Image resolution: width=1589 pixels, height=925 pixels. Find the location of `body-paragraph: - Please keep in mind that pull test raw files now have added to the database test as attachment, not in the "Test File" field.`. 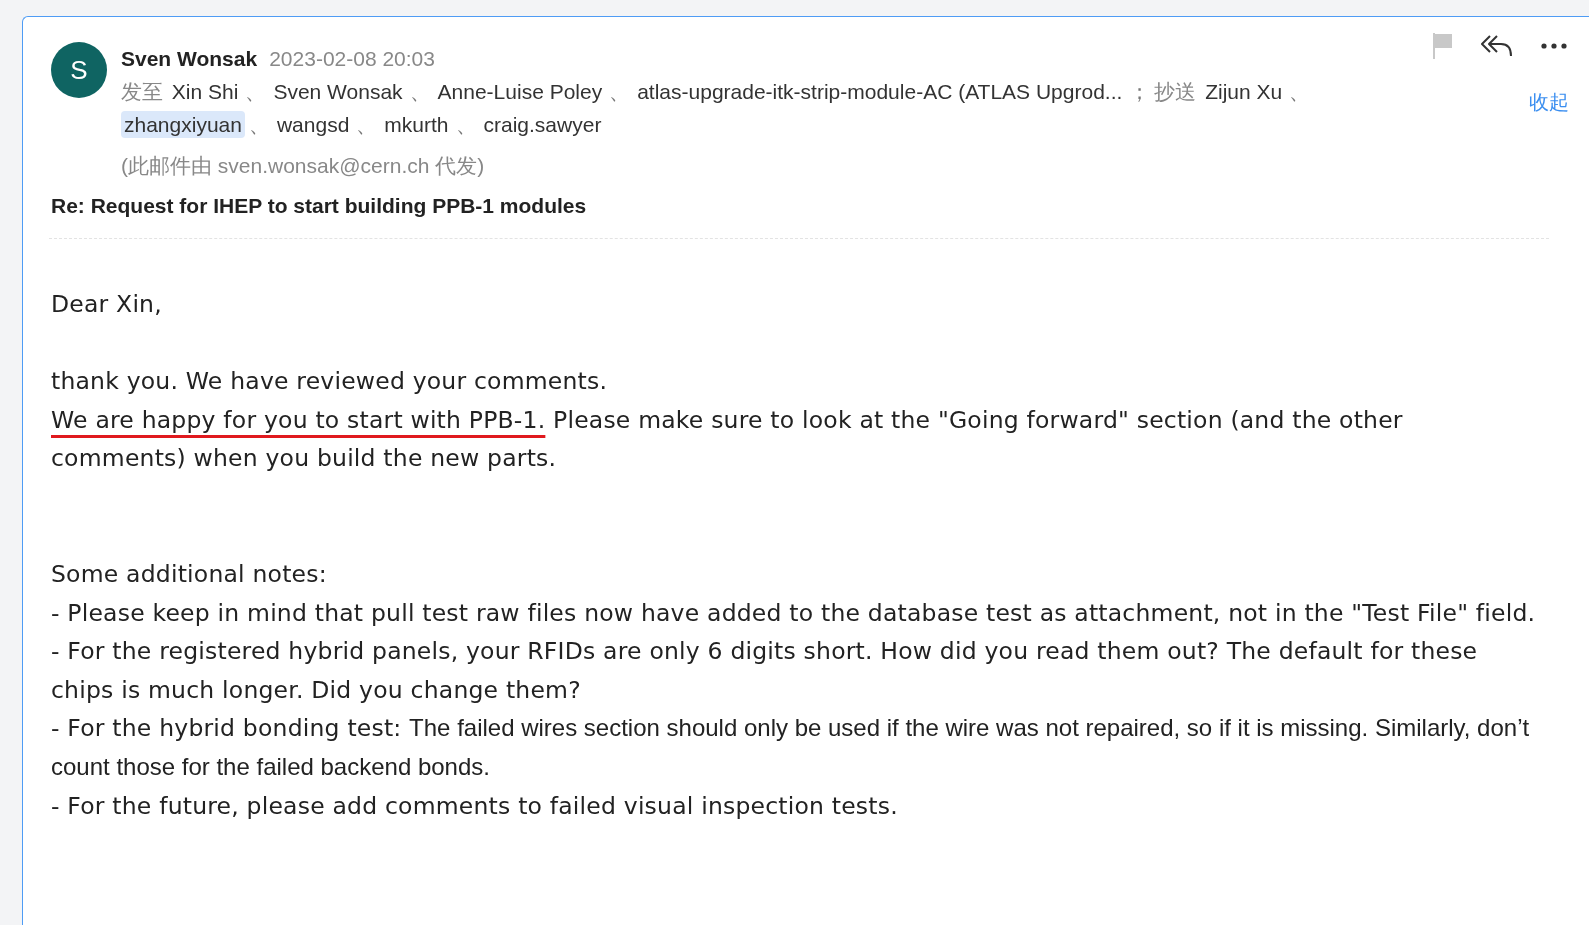

body-paragraph: - Please keep in mind that pull test raw files now have added to the database test as attachment, not in the "Test File" field. is located at coordinates (794, 613).